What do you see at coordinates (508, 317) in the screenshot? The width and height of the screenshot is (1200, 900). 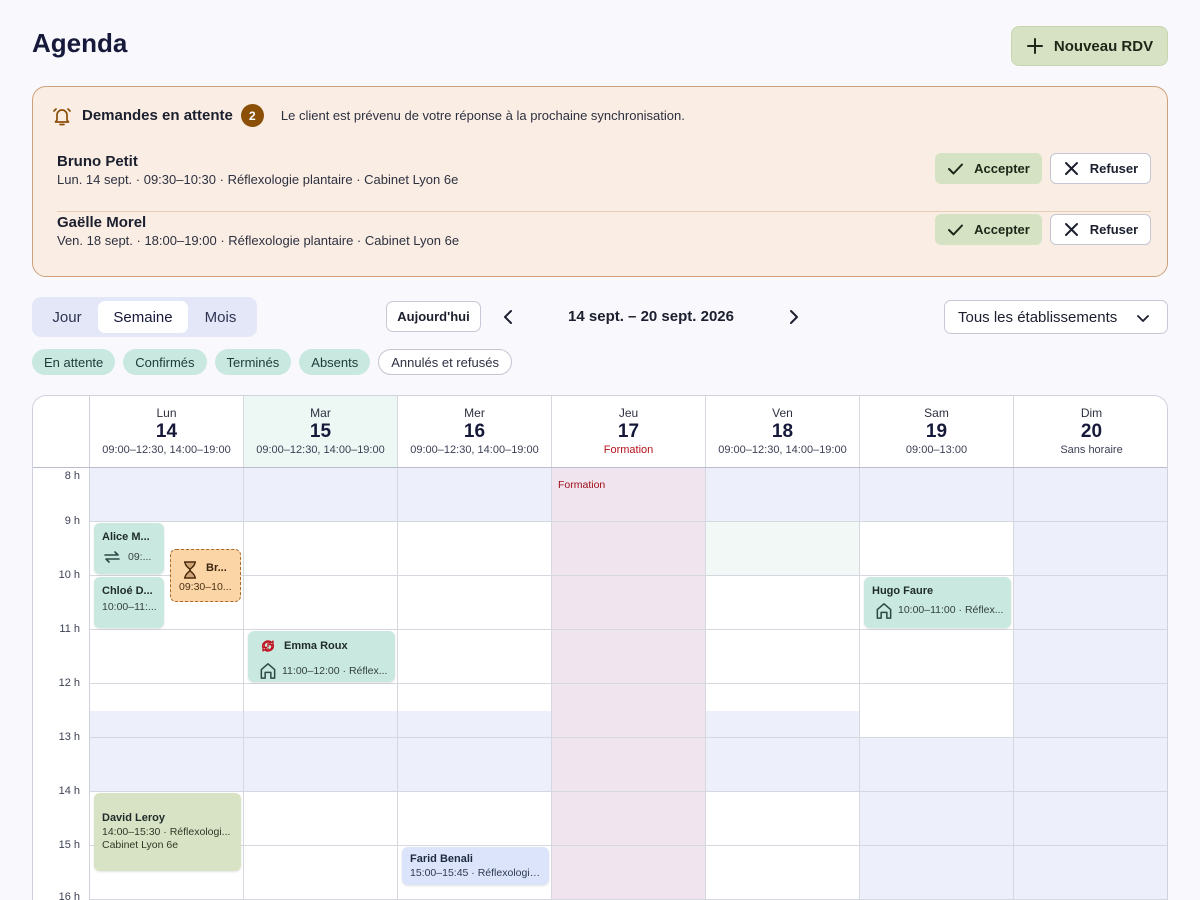 I see `chevron-left-icon` at bounding box center [508, 317].